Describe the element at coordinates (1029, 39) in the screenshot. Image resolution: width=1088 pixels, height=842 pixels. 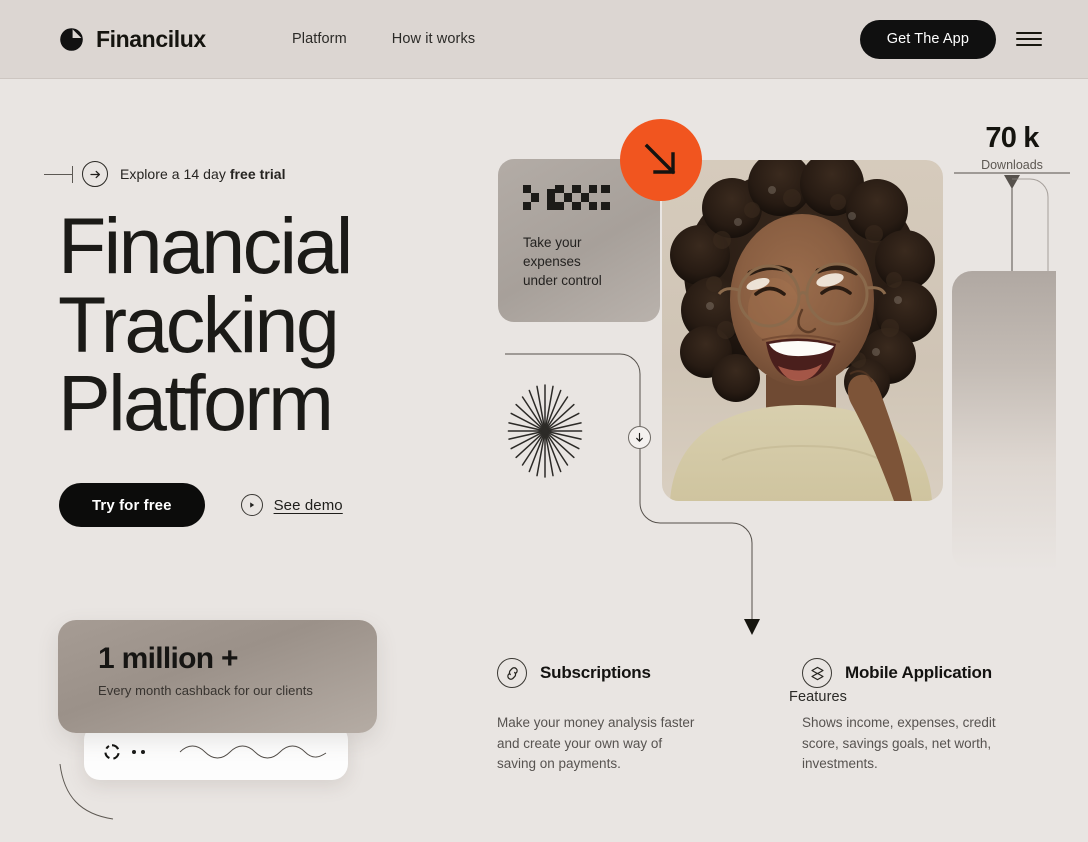
I see `hamburger-menu-icon` at that location.